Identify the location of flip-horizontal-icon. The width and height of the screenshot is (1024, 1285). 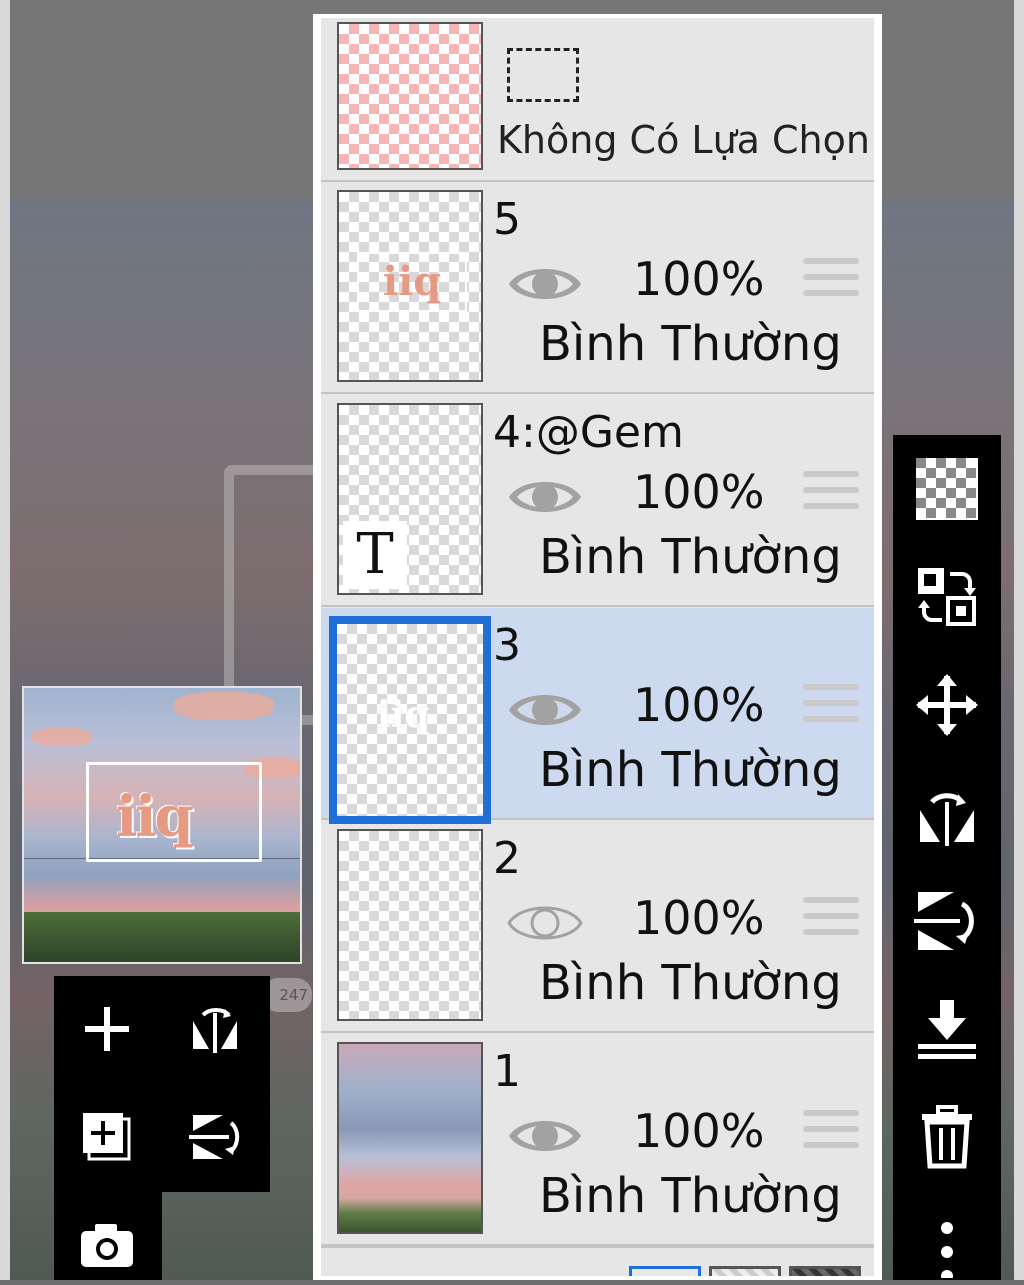
(215, 1030).